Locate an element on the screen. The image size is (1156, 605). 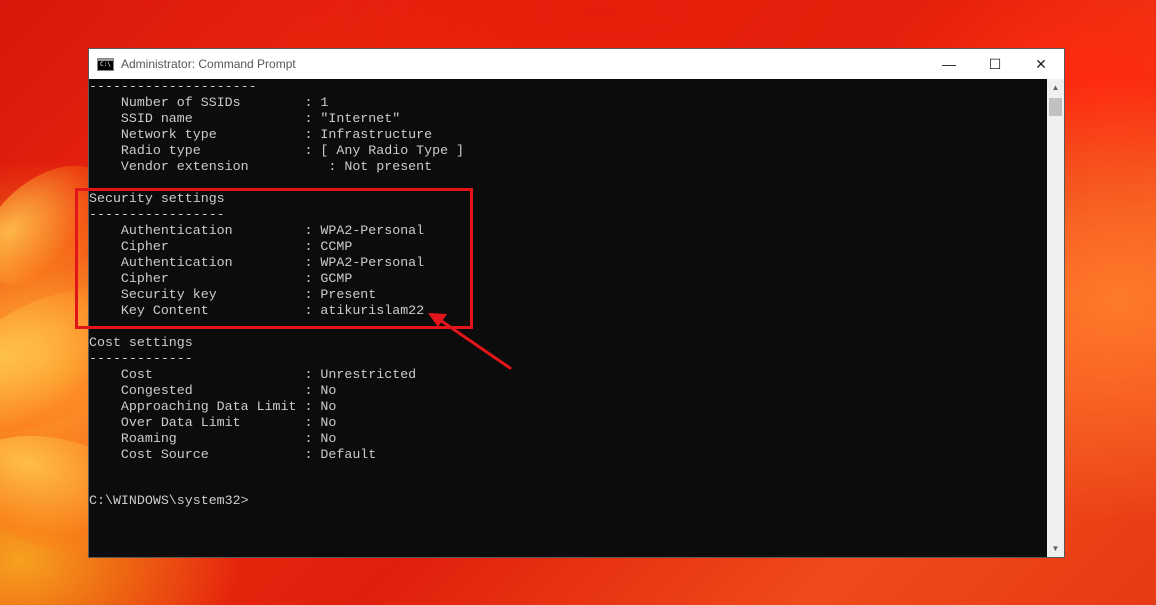
title-bar: C:\ Administrator: Command Prompt — ☐ ✕ is located at coordinates (576, 64).